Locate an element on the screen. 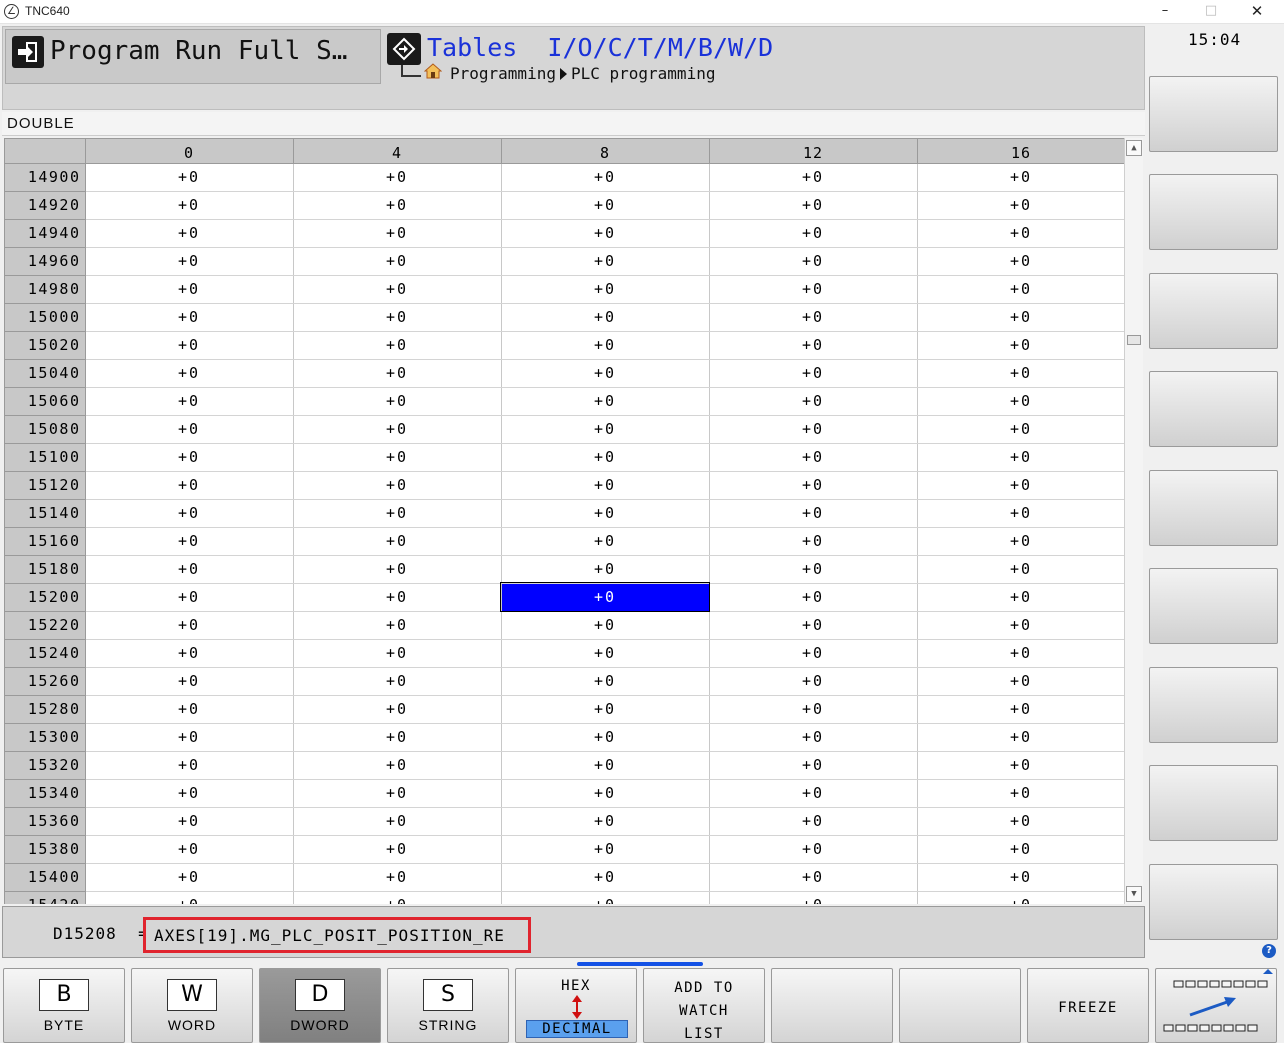 This screenshot has height=1043, width=1284. scroll-up-icon: ▲ is located at coordinates (1134, 148).